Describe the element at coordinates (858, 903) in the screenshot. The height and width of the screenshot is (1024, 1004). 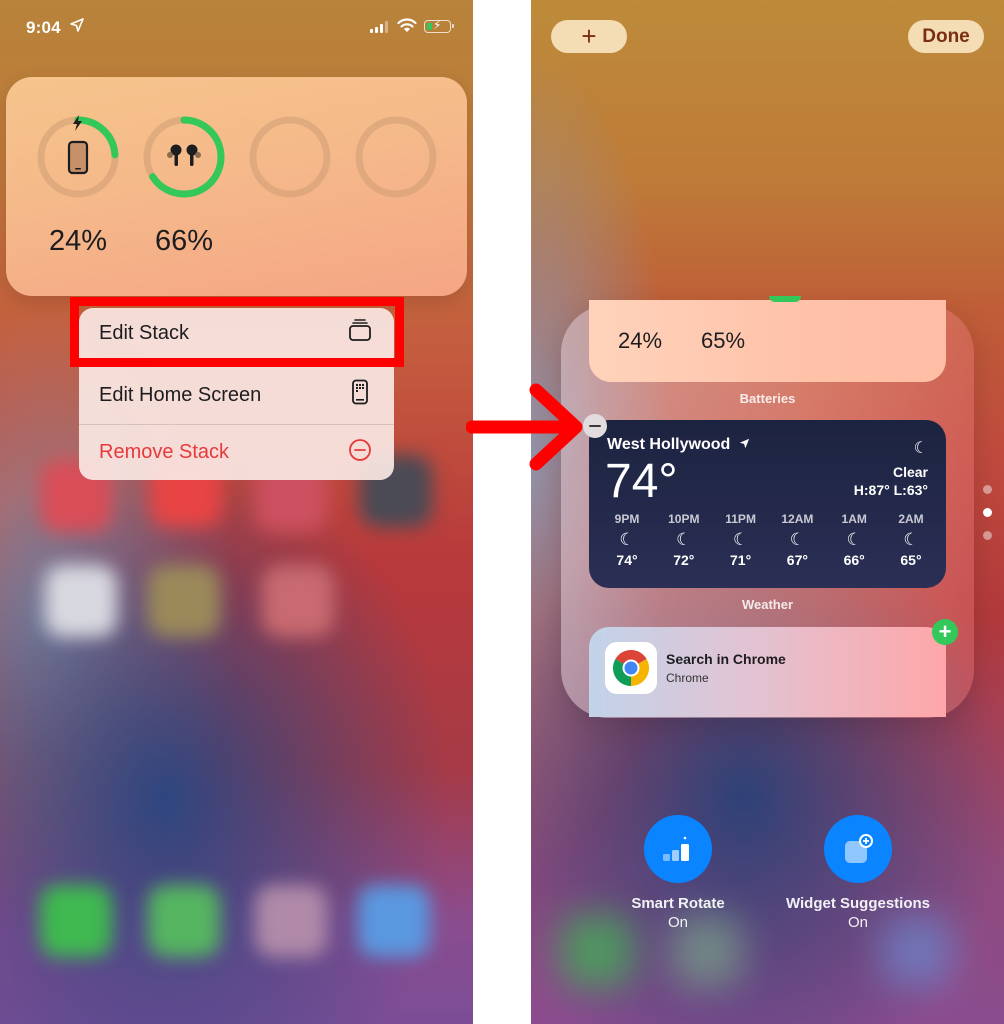
I see `toggle-label: Widget Suggestions` at that location.